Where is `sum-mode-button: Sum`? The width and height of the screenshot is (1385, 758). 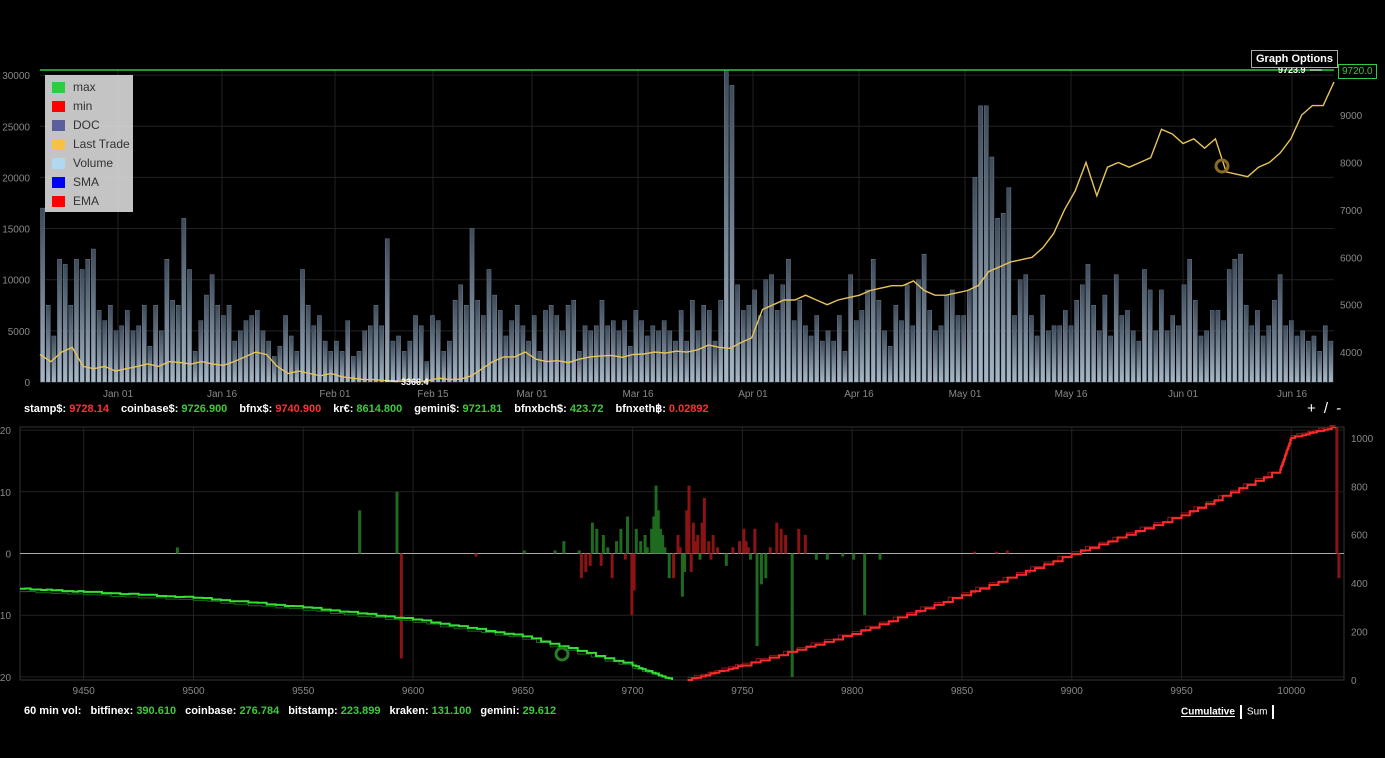 sum-mode-button: Sum is located at coordinates (1257, 712).